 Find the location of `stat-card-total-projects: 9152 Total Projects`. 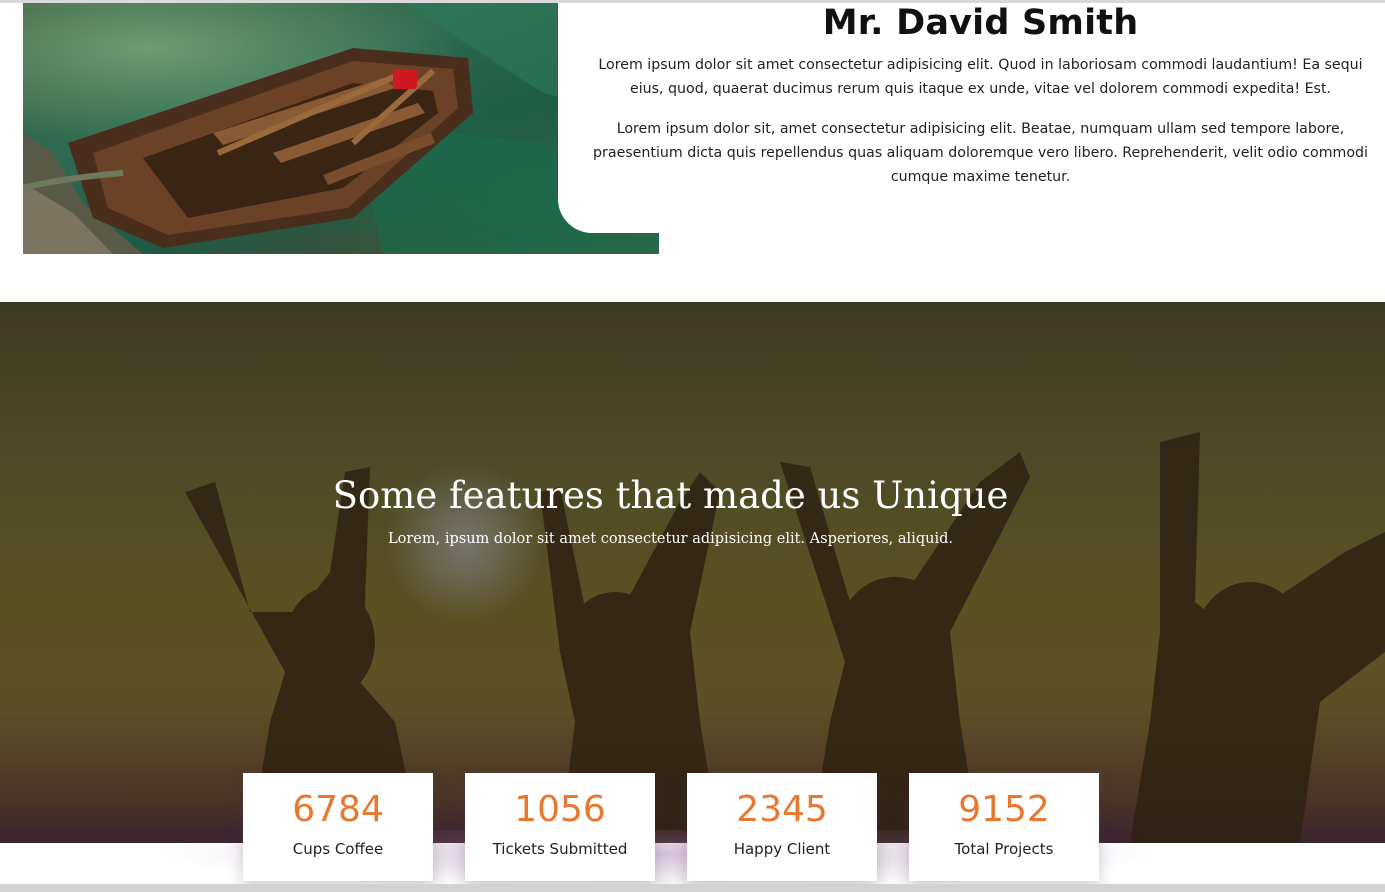

stat-card-total-projects: 9152 Total Projects is located at coordinates (1004, 827).